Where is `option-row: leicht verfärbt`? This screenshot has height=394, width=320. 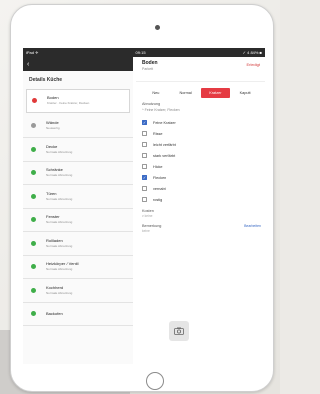
option-row: leicht verfärbt is located at coordinates (200, 144).